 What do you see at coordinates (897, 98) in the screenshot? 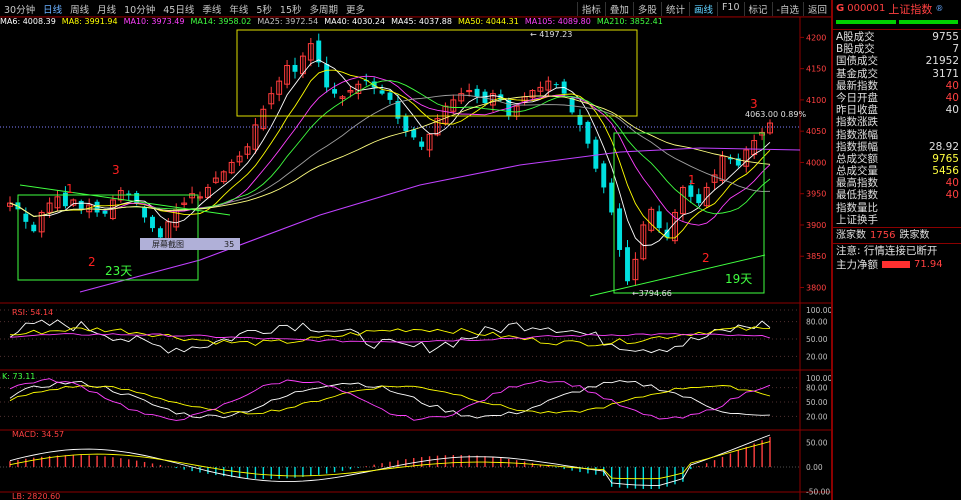
I see `quote-row: 今日开盘 40` at bounding box center [897, 98].